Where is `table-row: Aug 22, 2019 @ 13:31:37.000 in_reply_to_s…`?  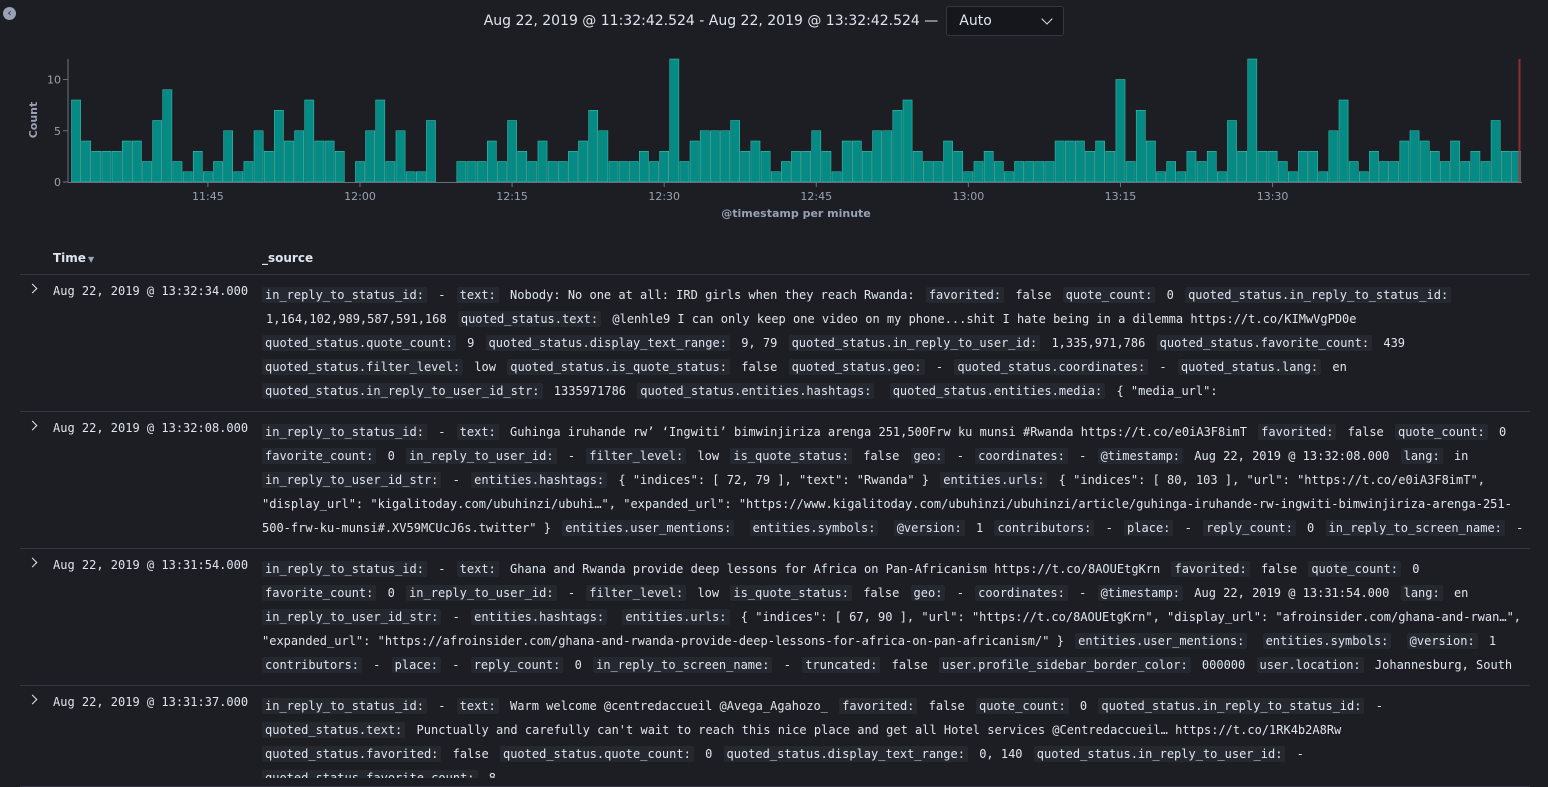
table-row: Aug 22, 2019 @ 13:31:37.000 in_reply_to_s… is located at coordinates (775, 736).